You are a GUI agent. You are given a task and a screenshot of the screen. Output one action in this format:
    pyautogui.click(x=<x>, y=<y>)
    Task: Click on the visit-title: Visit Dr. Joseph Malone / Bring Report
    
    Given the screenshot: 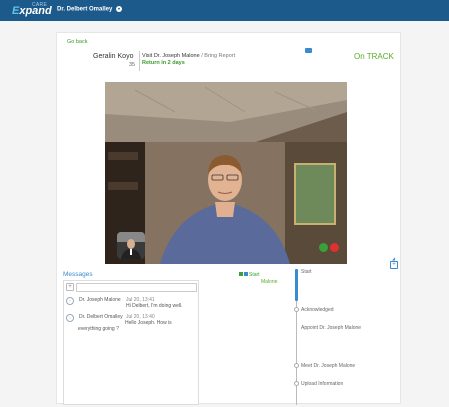 What is the action you would take?
    pyautogui.click(x=188, y=56)
    